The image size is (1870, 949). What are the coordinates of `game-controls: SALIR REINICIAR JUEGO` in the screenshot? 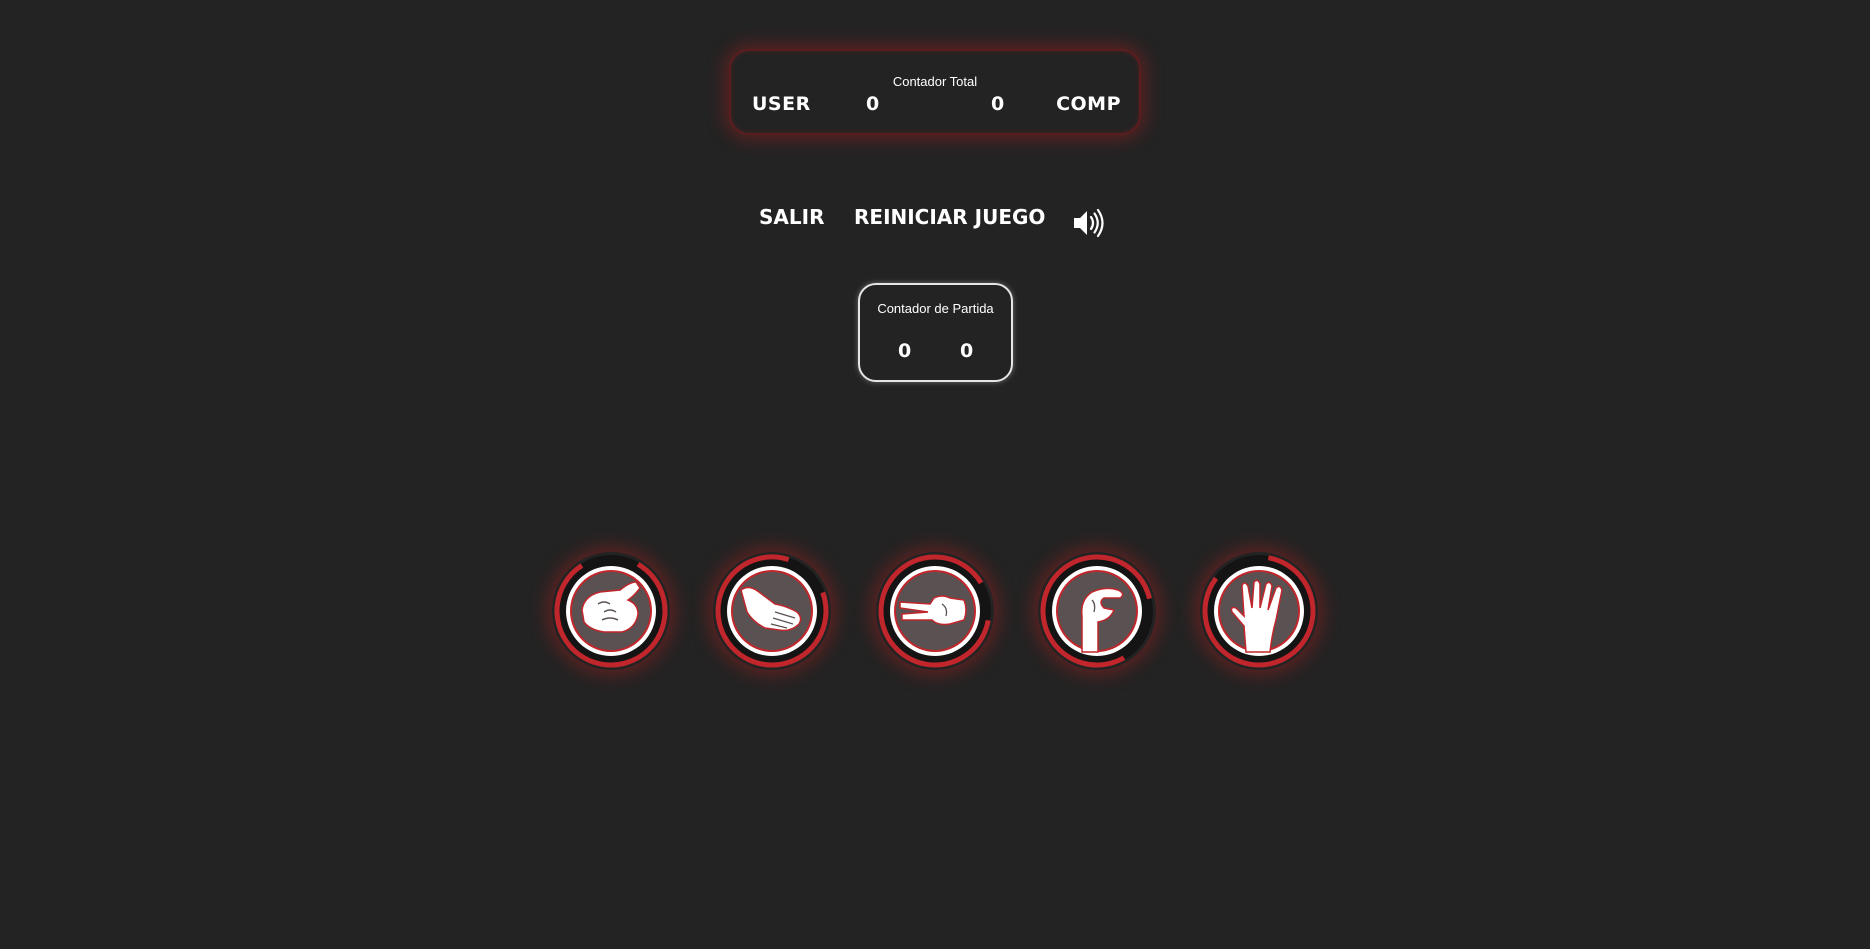 It's located at (935, 221).